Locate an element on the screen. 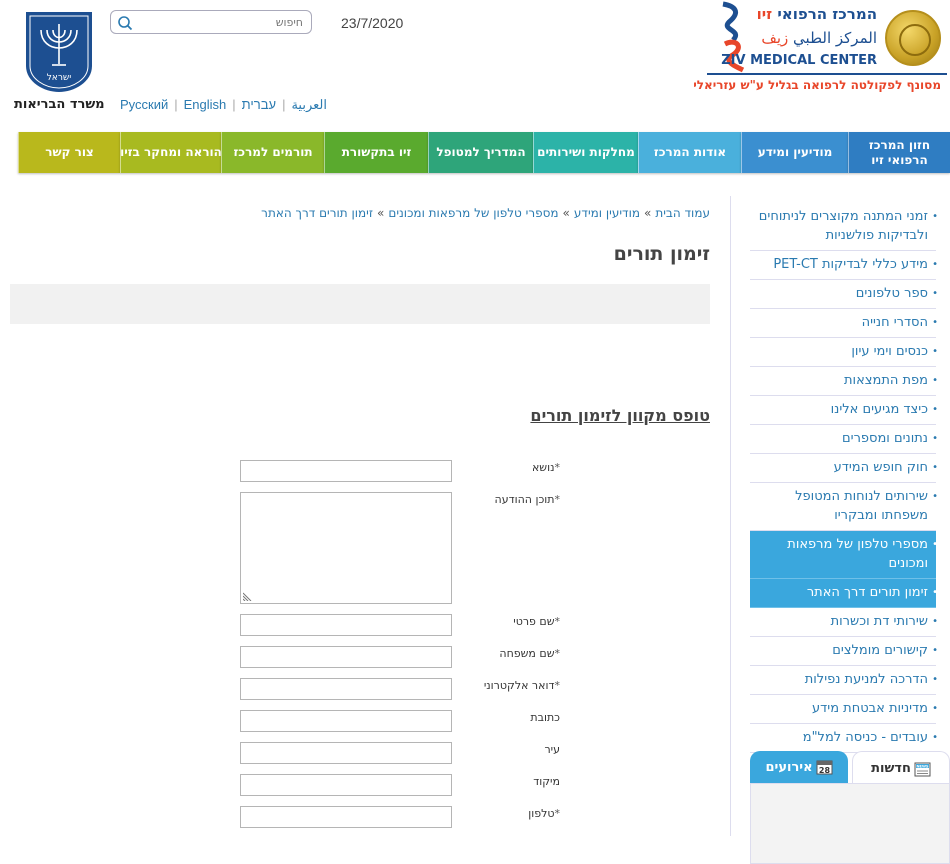  svg-text: NEWS is located at coordinates (922, 766).